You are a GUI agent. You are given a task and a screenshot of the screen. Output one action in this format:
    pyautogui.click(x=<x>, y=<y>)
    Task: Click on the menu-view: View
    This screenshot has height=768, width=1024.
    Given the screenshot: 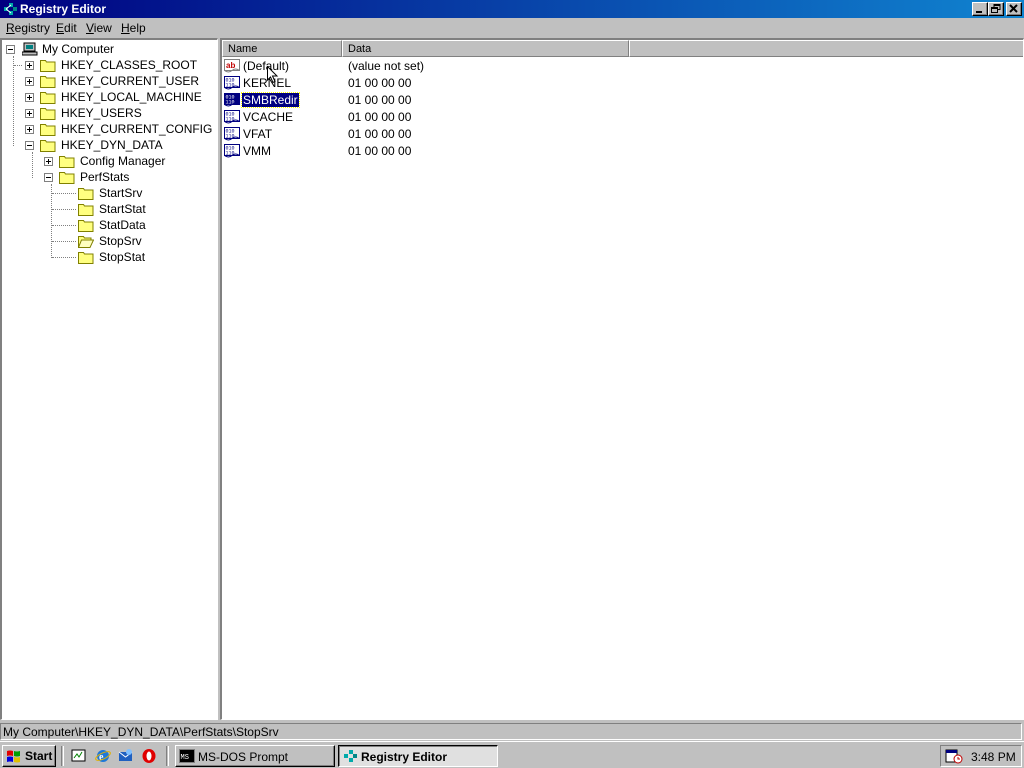 What is the action you would take?
    pyautogui.click(x=99, y=28)
    